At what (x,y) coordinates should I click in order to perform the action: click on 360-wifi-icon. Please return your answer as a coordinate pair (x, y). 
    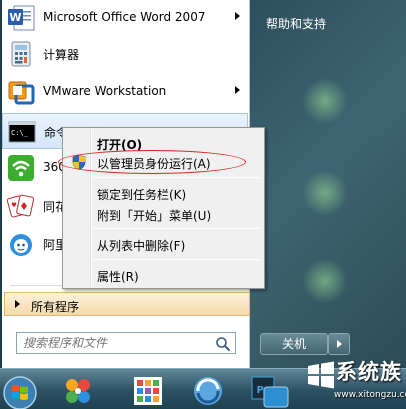
    Looking at the image, I should click on (21, 168).